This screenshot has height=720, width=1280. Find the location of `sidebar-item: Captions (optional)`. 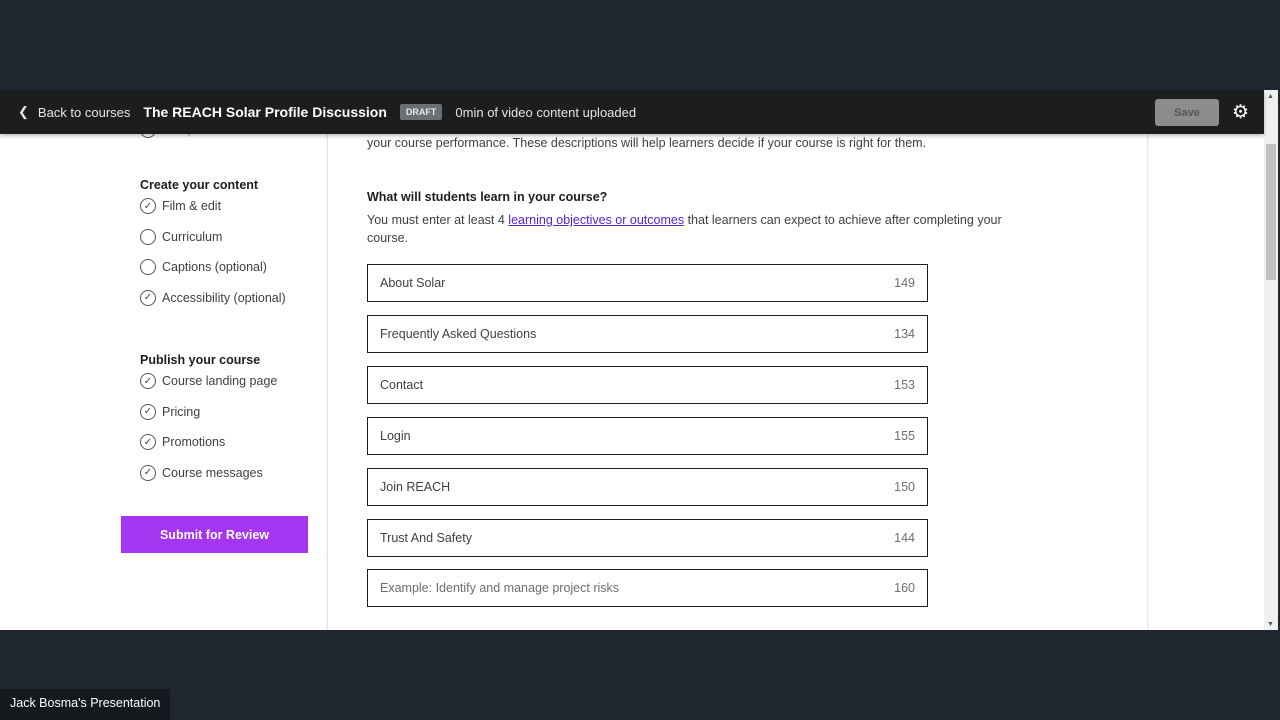

sidebar-item: Captions (optional) is located at coordinates (203, 267).